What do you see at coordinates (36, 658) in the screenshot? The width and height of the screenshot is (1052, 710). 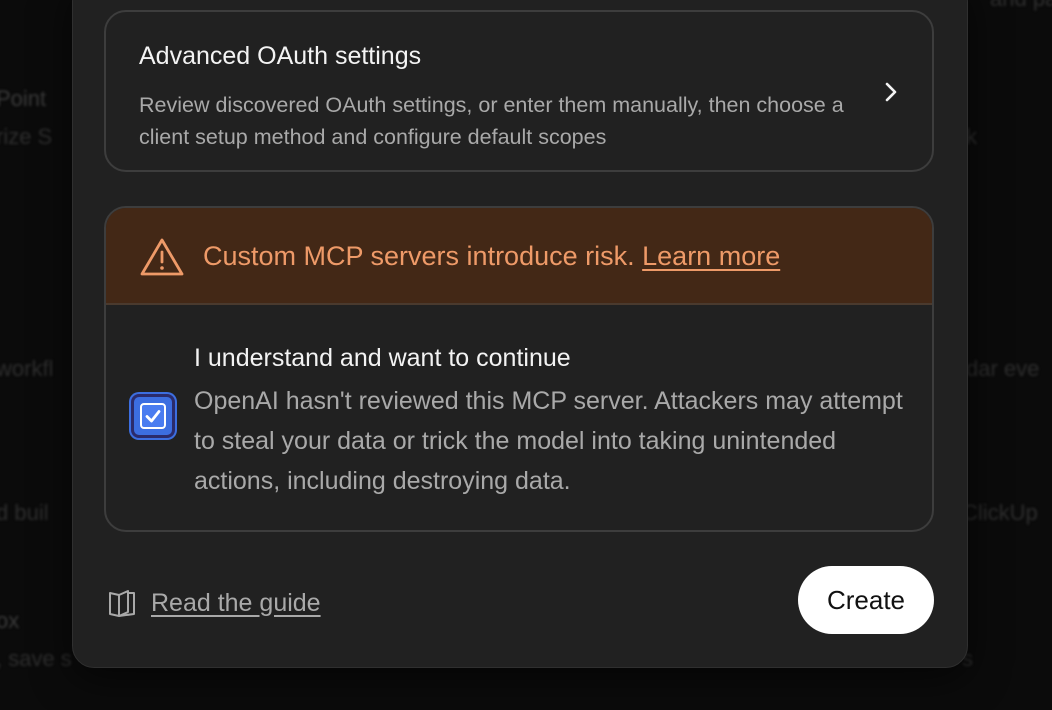 I see `background-text: , save s` at bounding box center [36, 658].